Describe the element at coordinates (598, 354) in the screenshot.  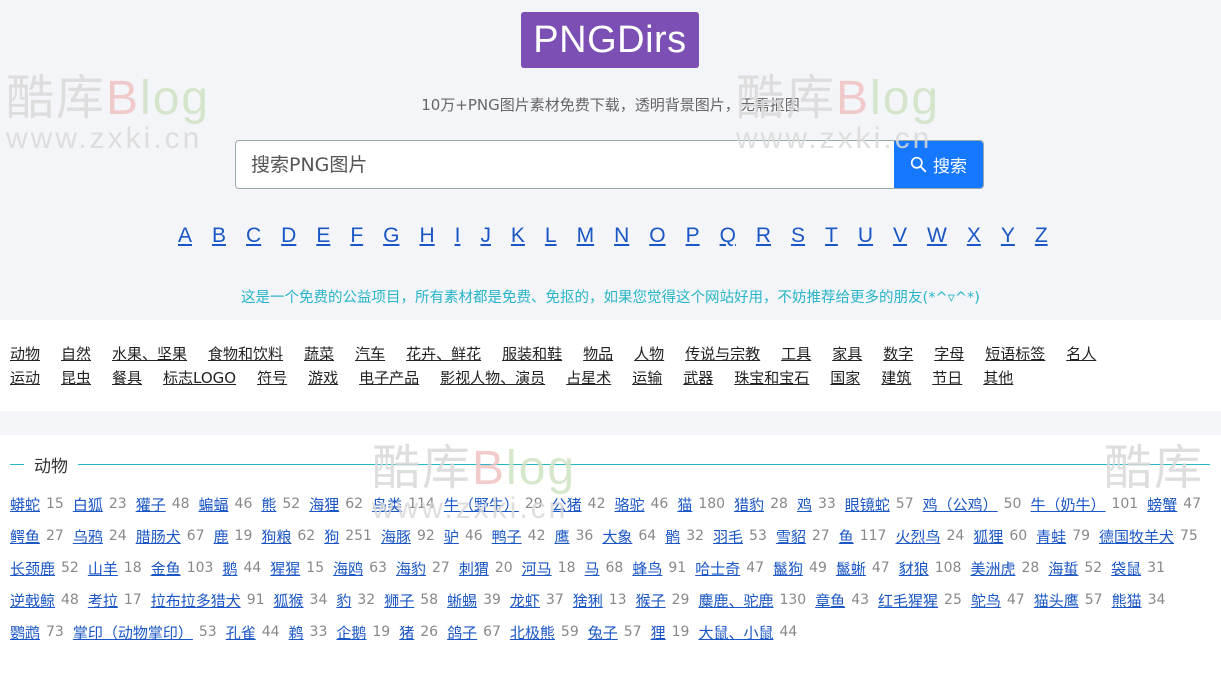
I see `category-link: 物品` at that location.